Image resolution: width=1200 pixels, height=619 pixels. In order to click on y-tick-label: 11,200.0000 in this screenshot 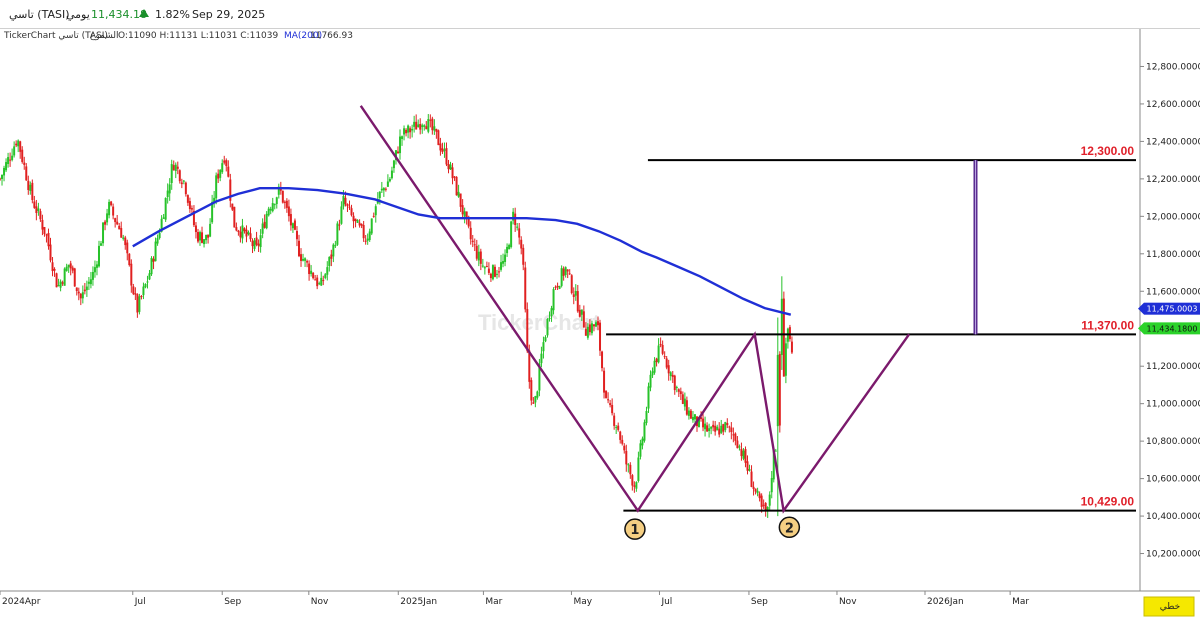, I will do `click(1173, 367)`.